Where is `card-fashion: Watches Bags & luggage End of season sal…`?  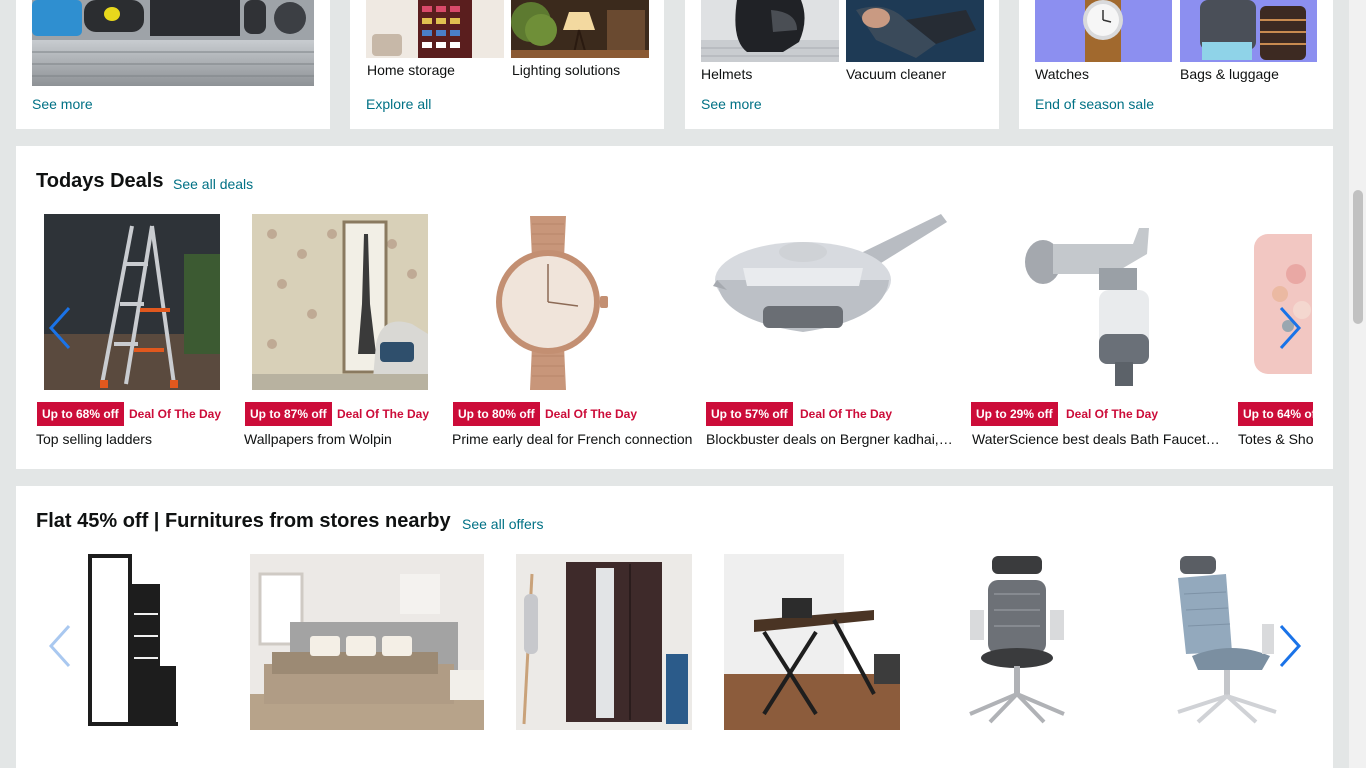 card-fashion: Watches Bags & luggage End of season sal… is located at coordinates (1176, 64).